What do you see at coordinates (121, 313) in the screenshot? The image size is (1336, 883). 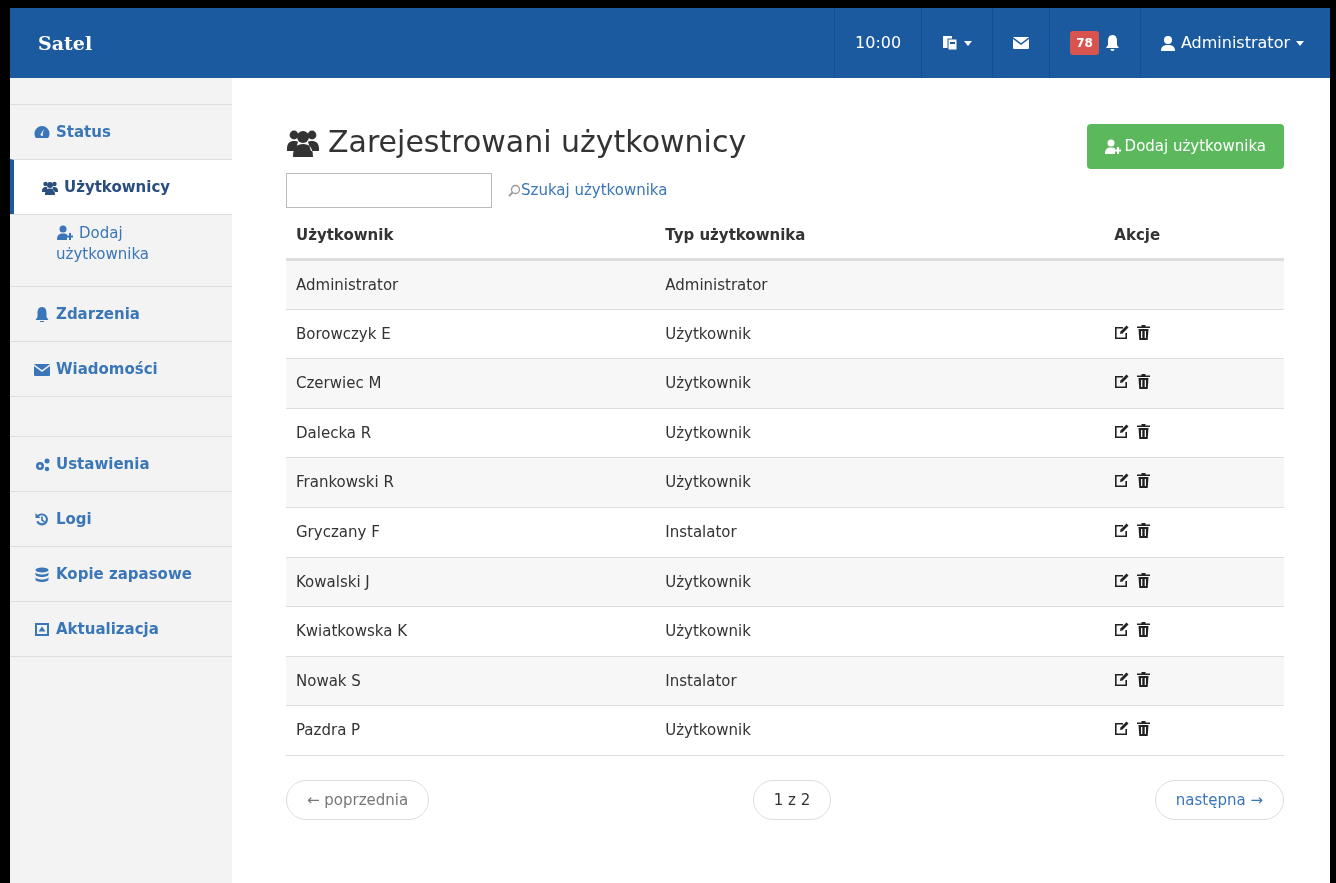 I see `sidebar-item: Zdarzenia` at bounding box center [121, 313].